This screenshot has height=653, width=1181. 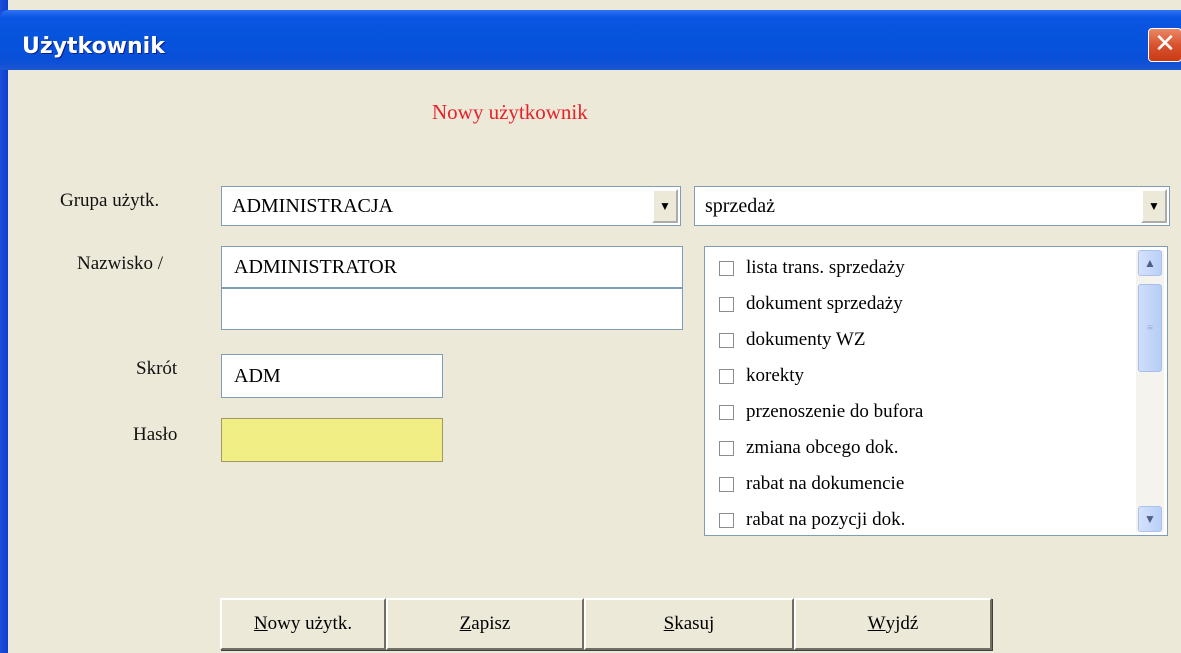 I want to click on save-button: Zapisz, so click(x=485, y=624).